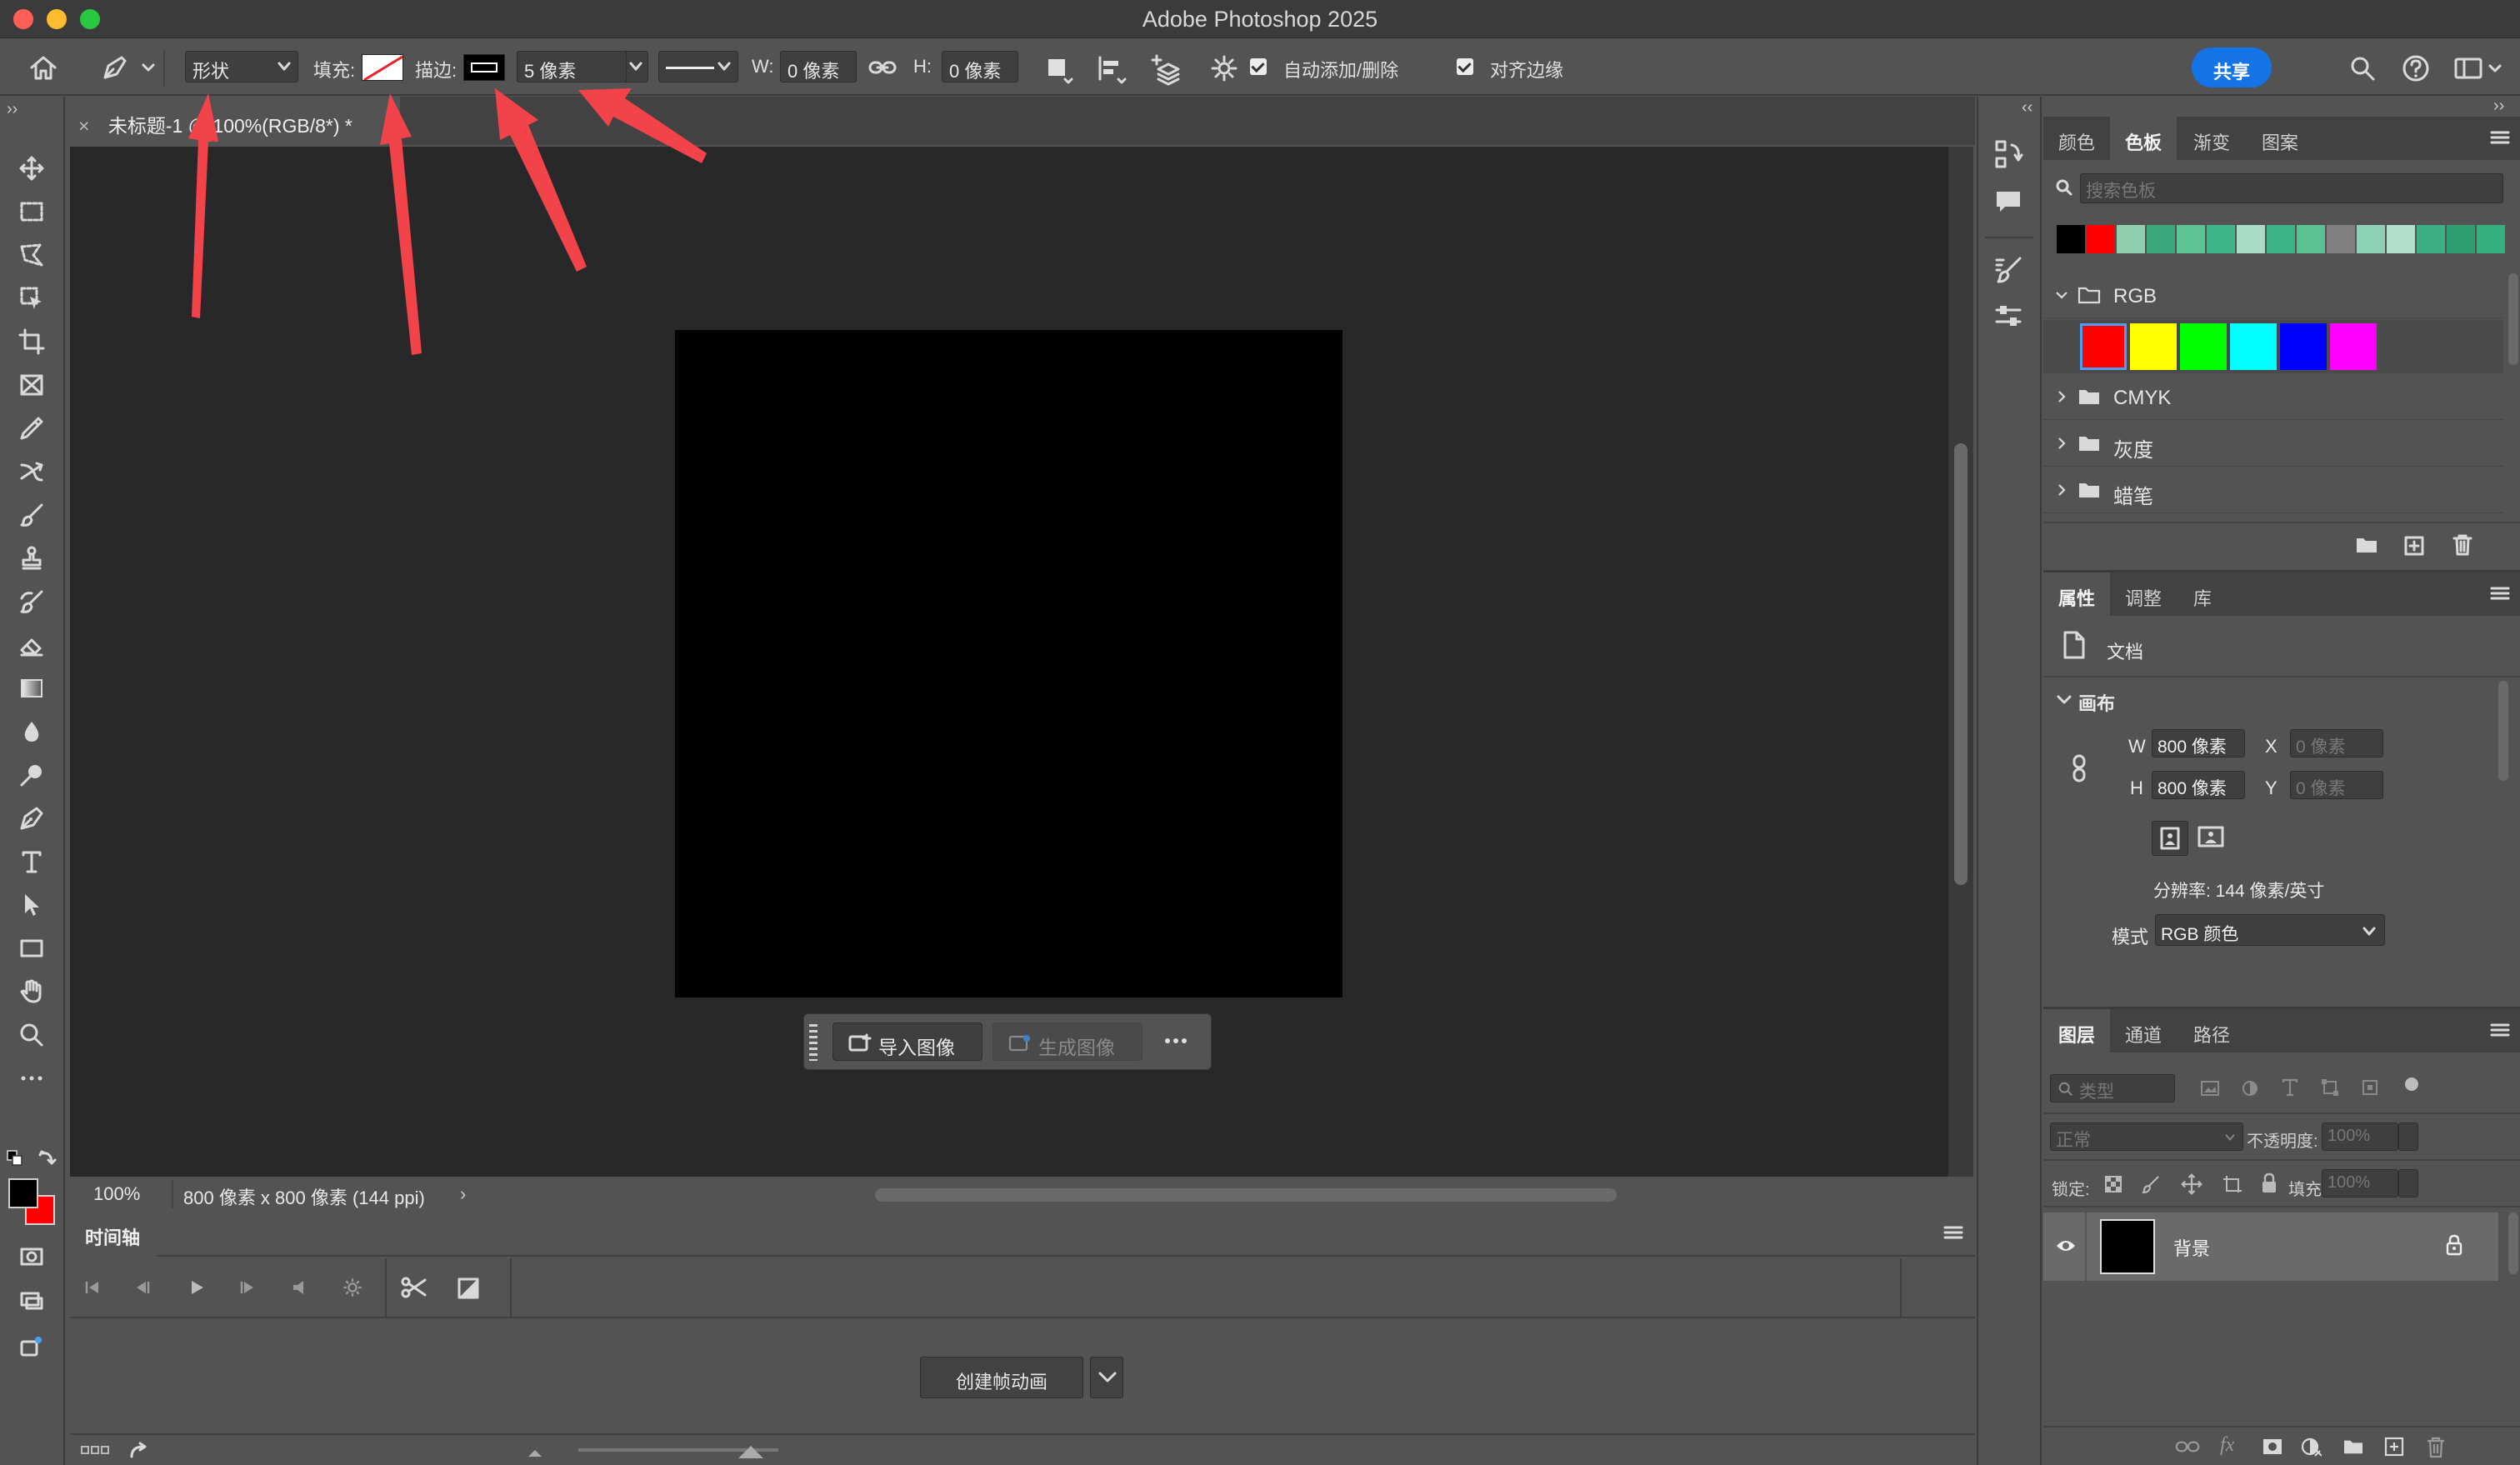 The image size is (2520, 1465). What do you see at coordinates (47, 1157) in the screenshot?
I see `swap-colors-icon` at bounding box center [47, 1157].